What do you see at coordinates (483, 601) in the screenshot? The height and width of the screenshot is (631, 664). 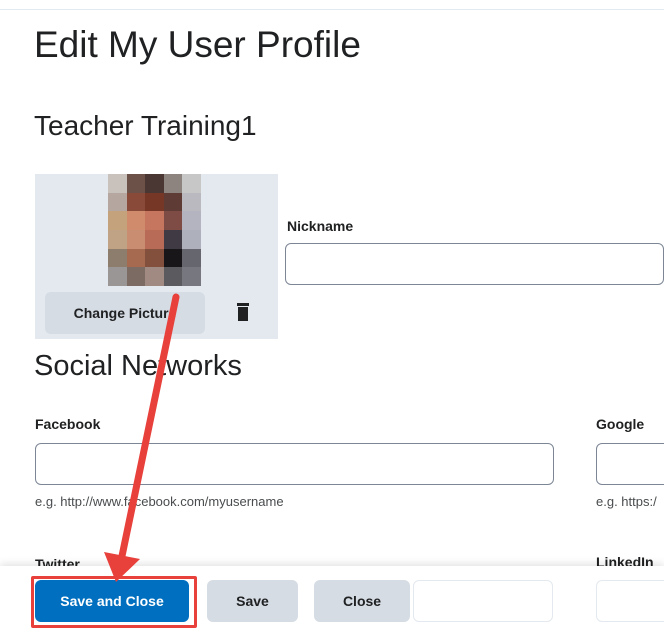 I see `twitter-input-partial` at bounding box center [483, 601].